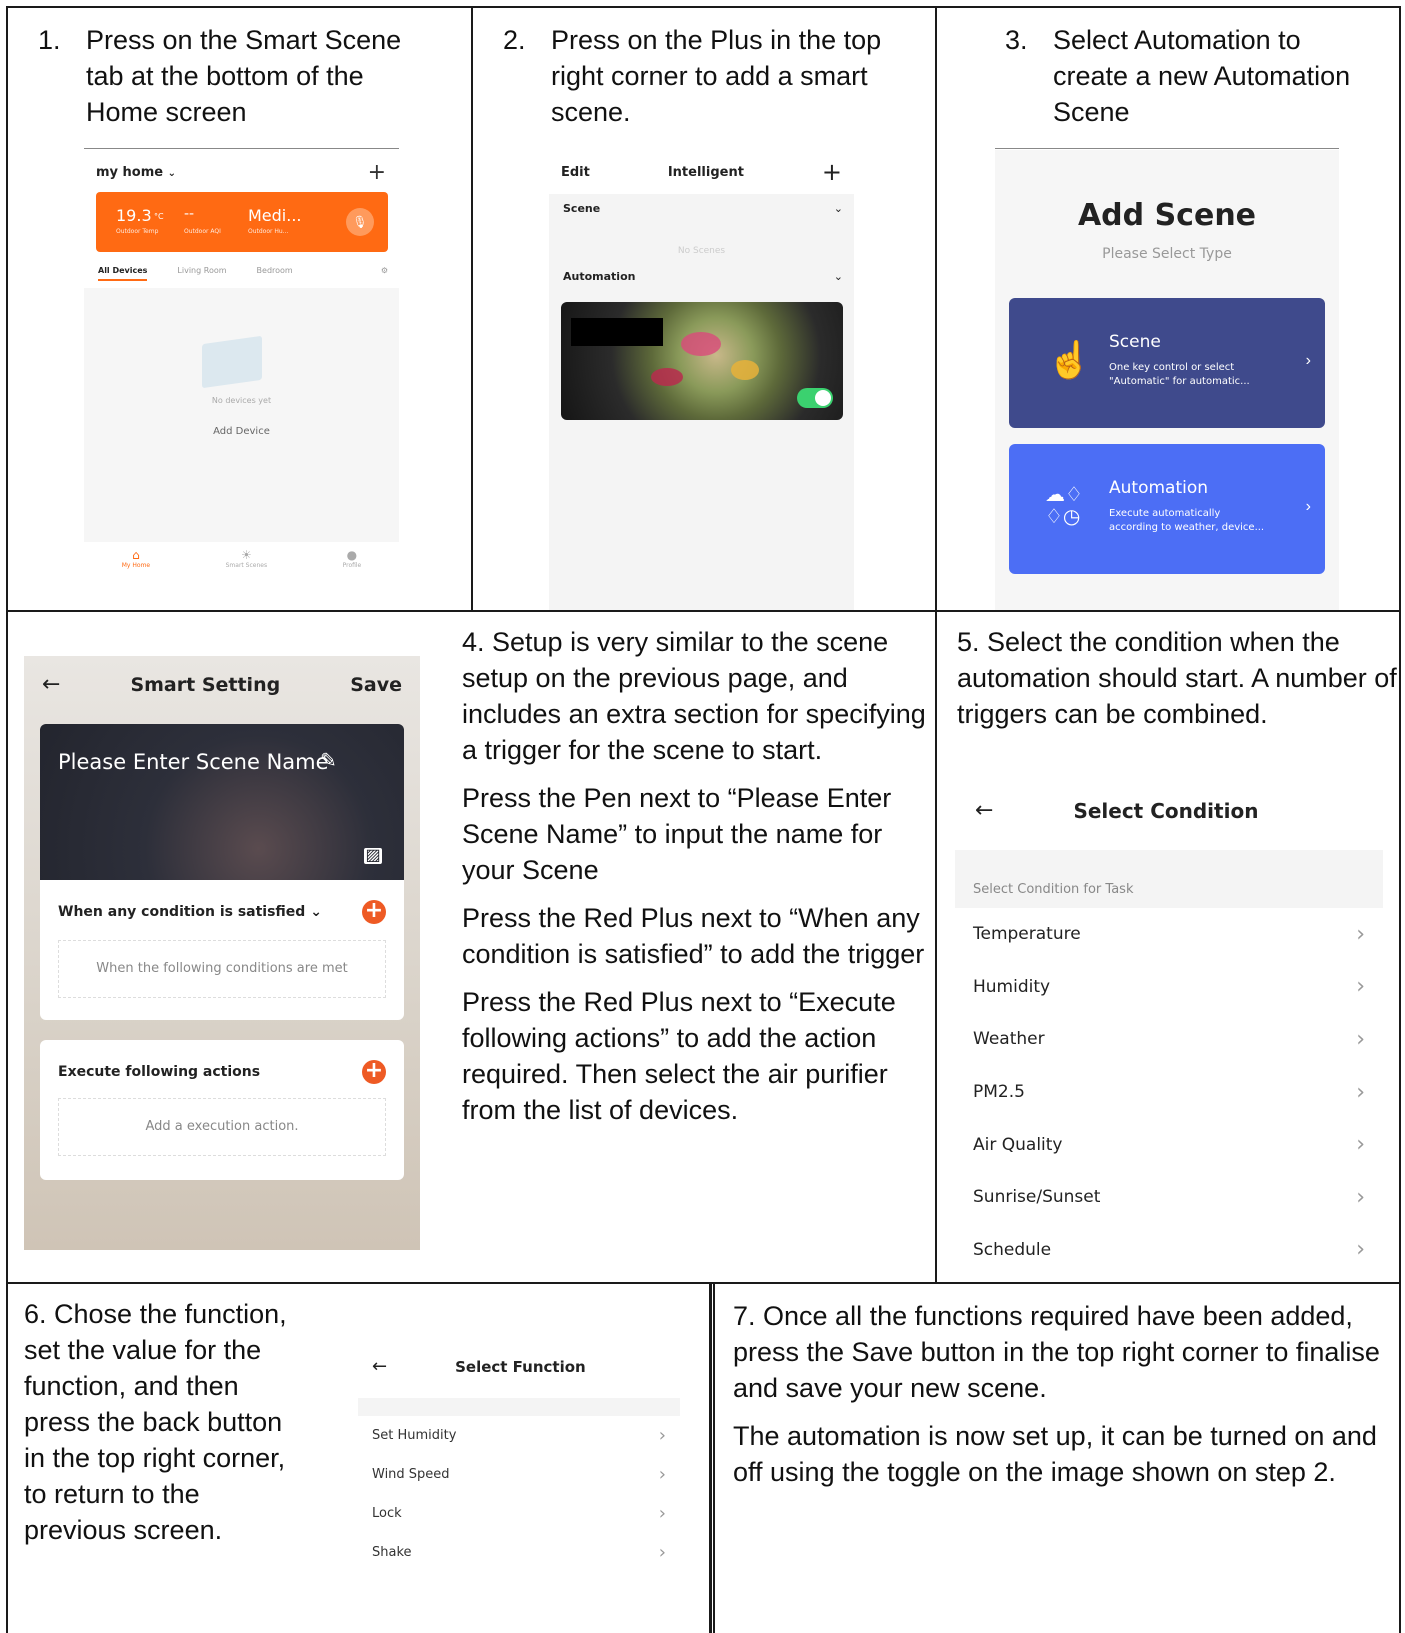  What do you see at coordinates (1169, 1092) in the screenshot?
I see `condition-item: PM2.5 ›` at bounding box center [1169, 1092].